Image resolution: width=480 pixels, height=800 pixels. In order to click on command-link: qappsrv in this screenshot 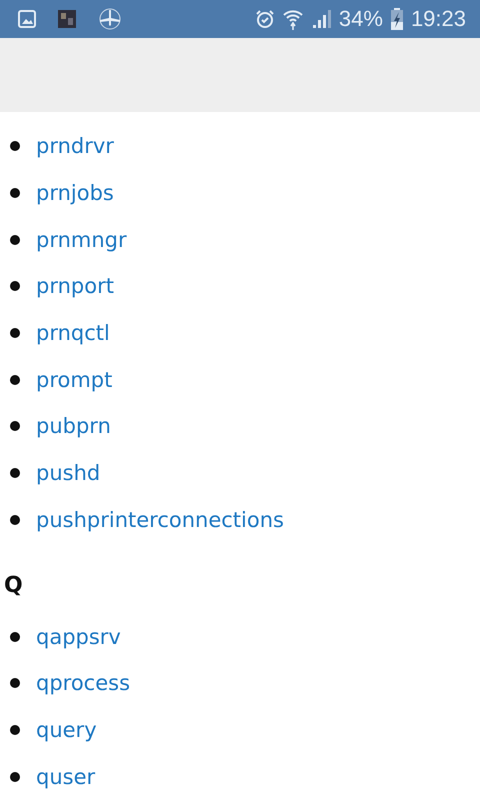, I will do `click(78, 636)`.